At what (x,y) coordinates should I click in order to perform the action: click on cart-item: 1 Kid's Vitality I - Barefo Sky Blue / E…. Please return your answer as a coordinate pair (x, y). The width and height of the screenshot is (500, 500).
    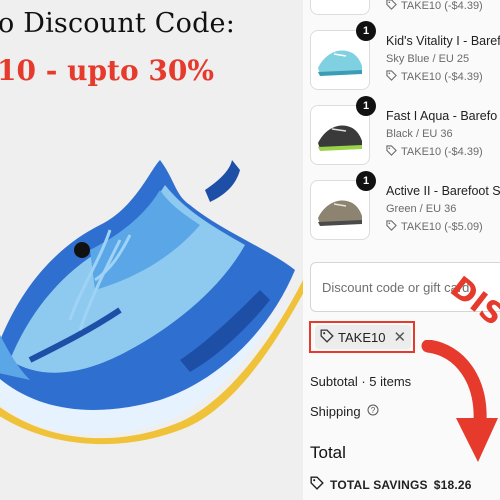
    Looking at the image, I should click on (405, 55).